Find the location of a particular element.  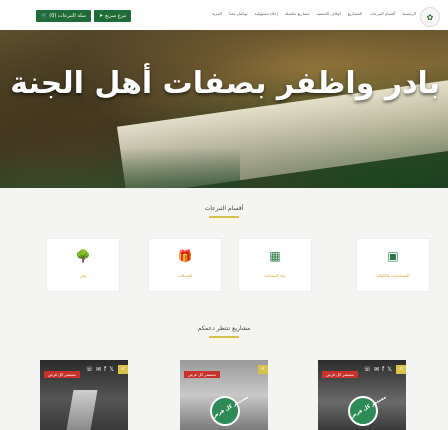

nav-item-contact: تواصل معنا is located at coordinates (238, 13).